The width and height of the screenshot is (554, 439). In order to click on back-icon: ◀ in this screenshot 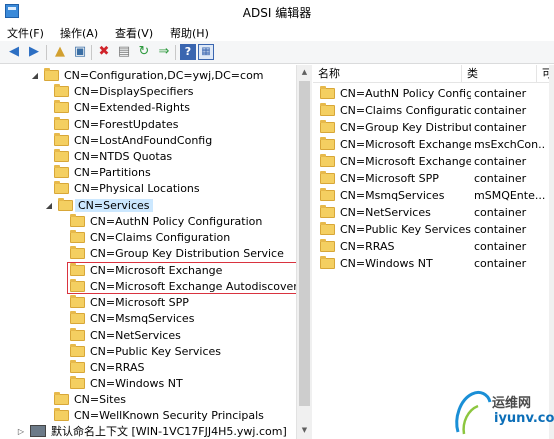, I will do `click(14, 52)`.